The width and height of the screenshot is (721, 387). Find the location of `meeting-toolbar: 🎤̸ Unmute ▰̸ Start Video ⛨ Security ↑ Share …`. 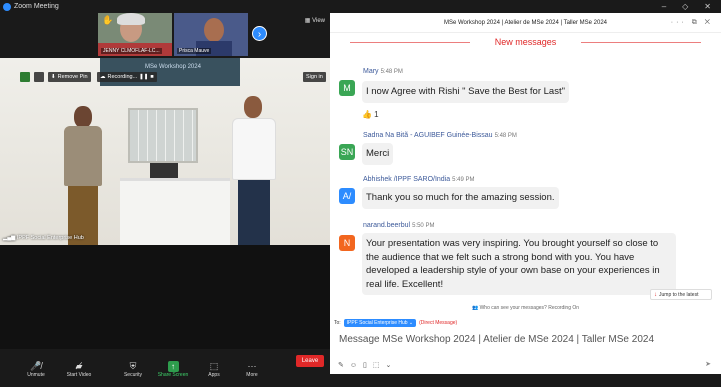

meeting-toolbar: 🎤̸ Unmute ▰̸ Start Video ⛨ Security ↑ Share … is located at coordinates (165, 368).